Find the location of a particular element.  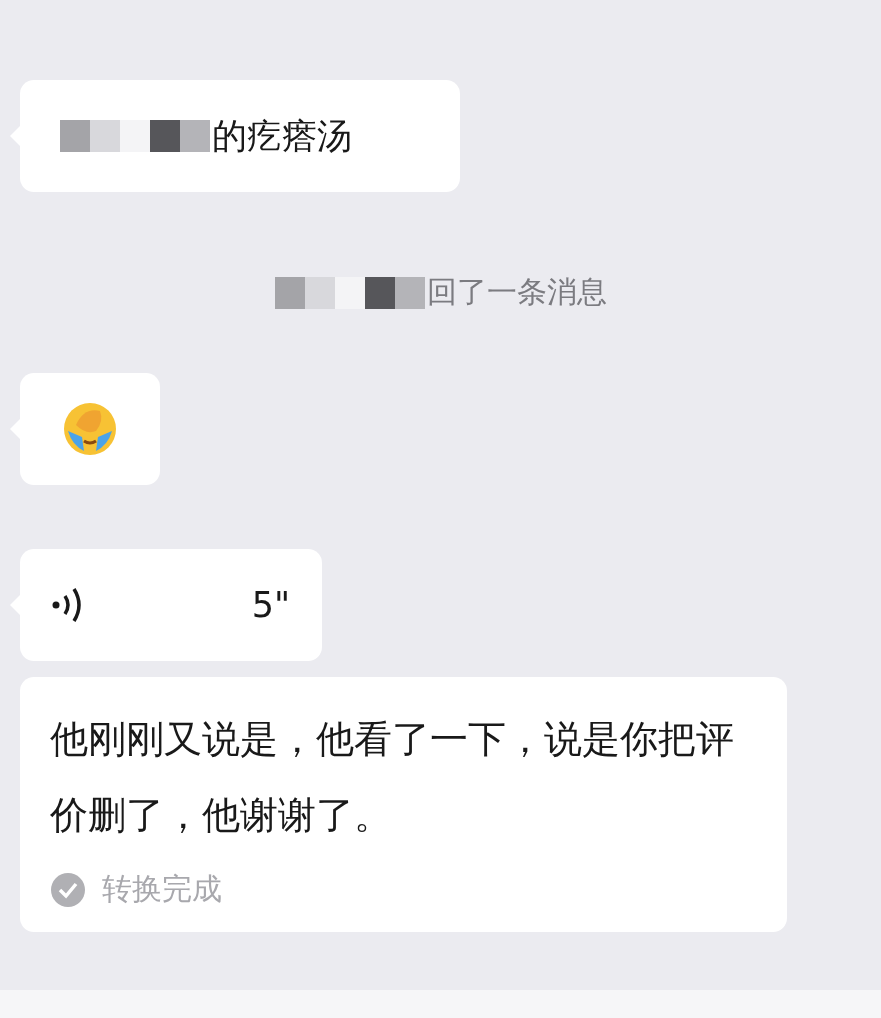

conversion-status: 转换完成 is located at coordinates (162, 889).